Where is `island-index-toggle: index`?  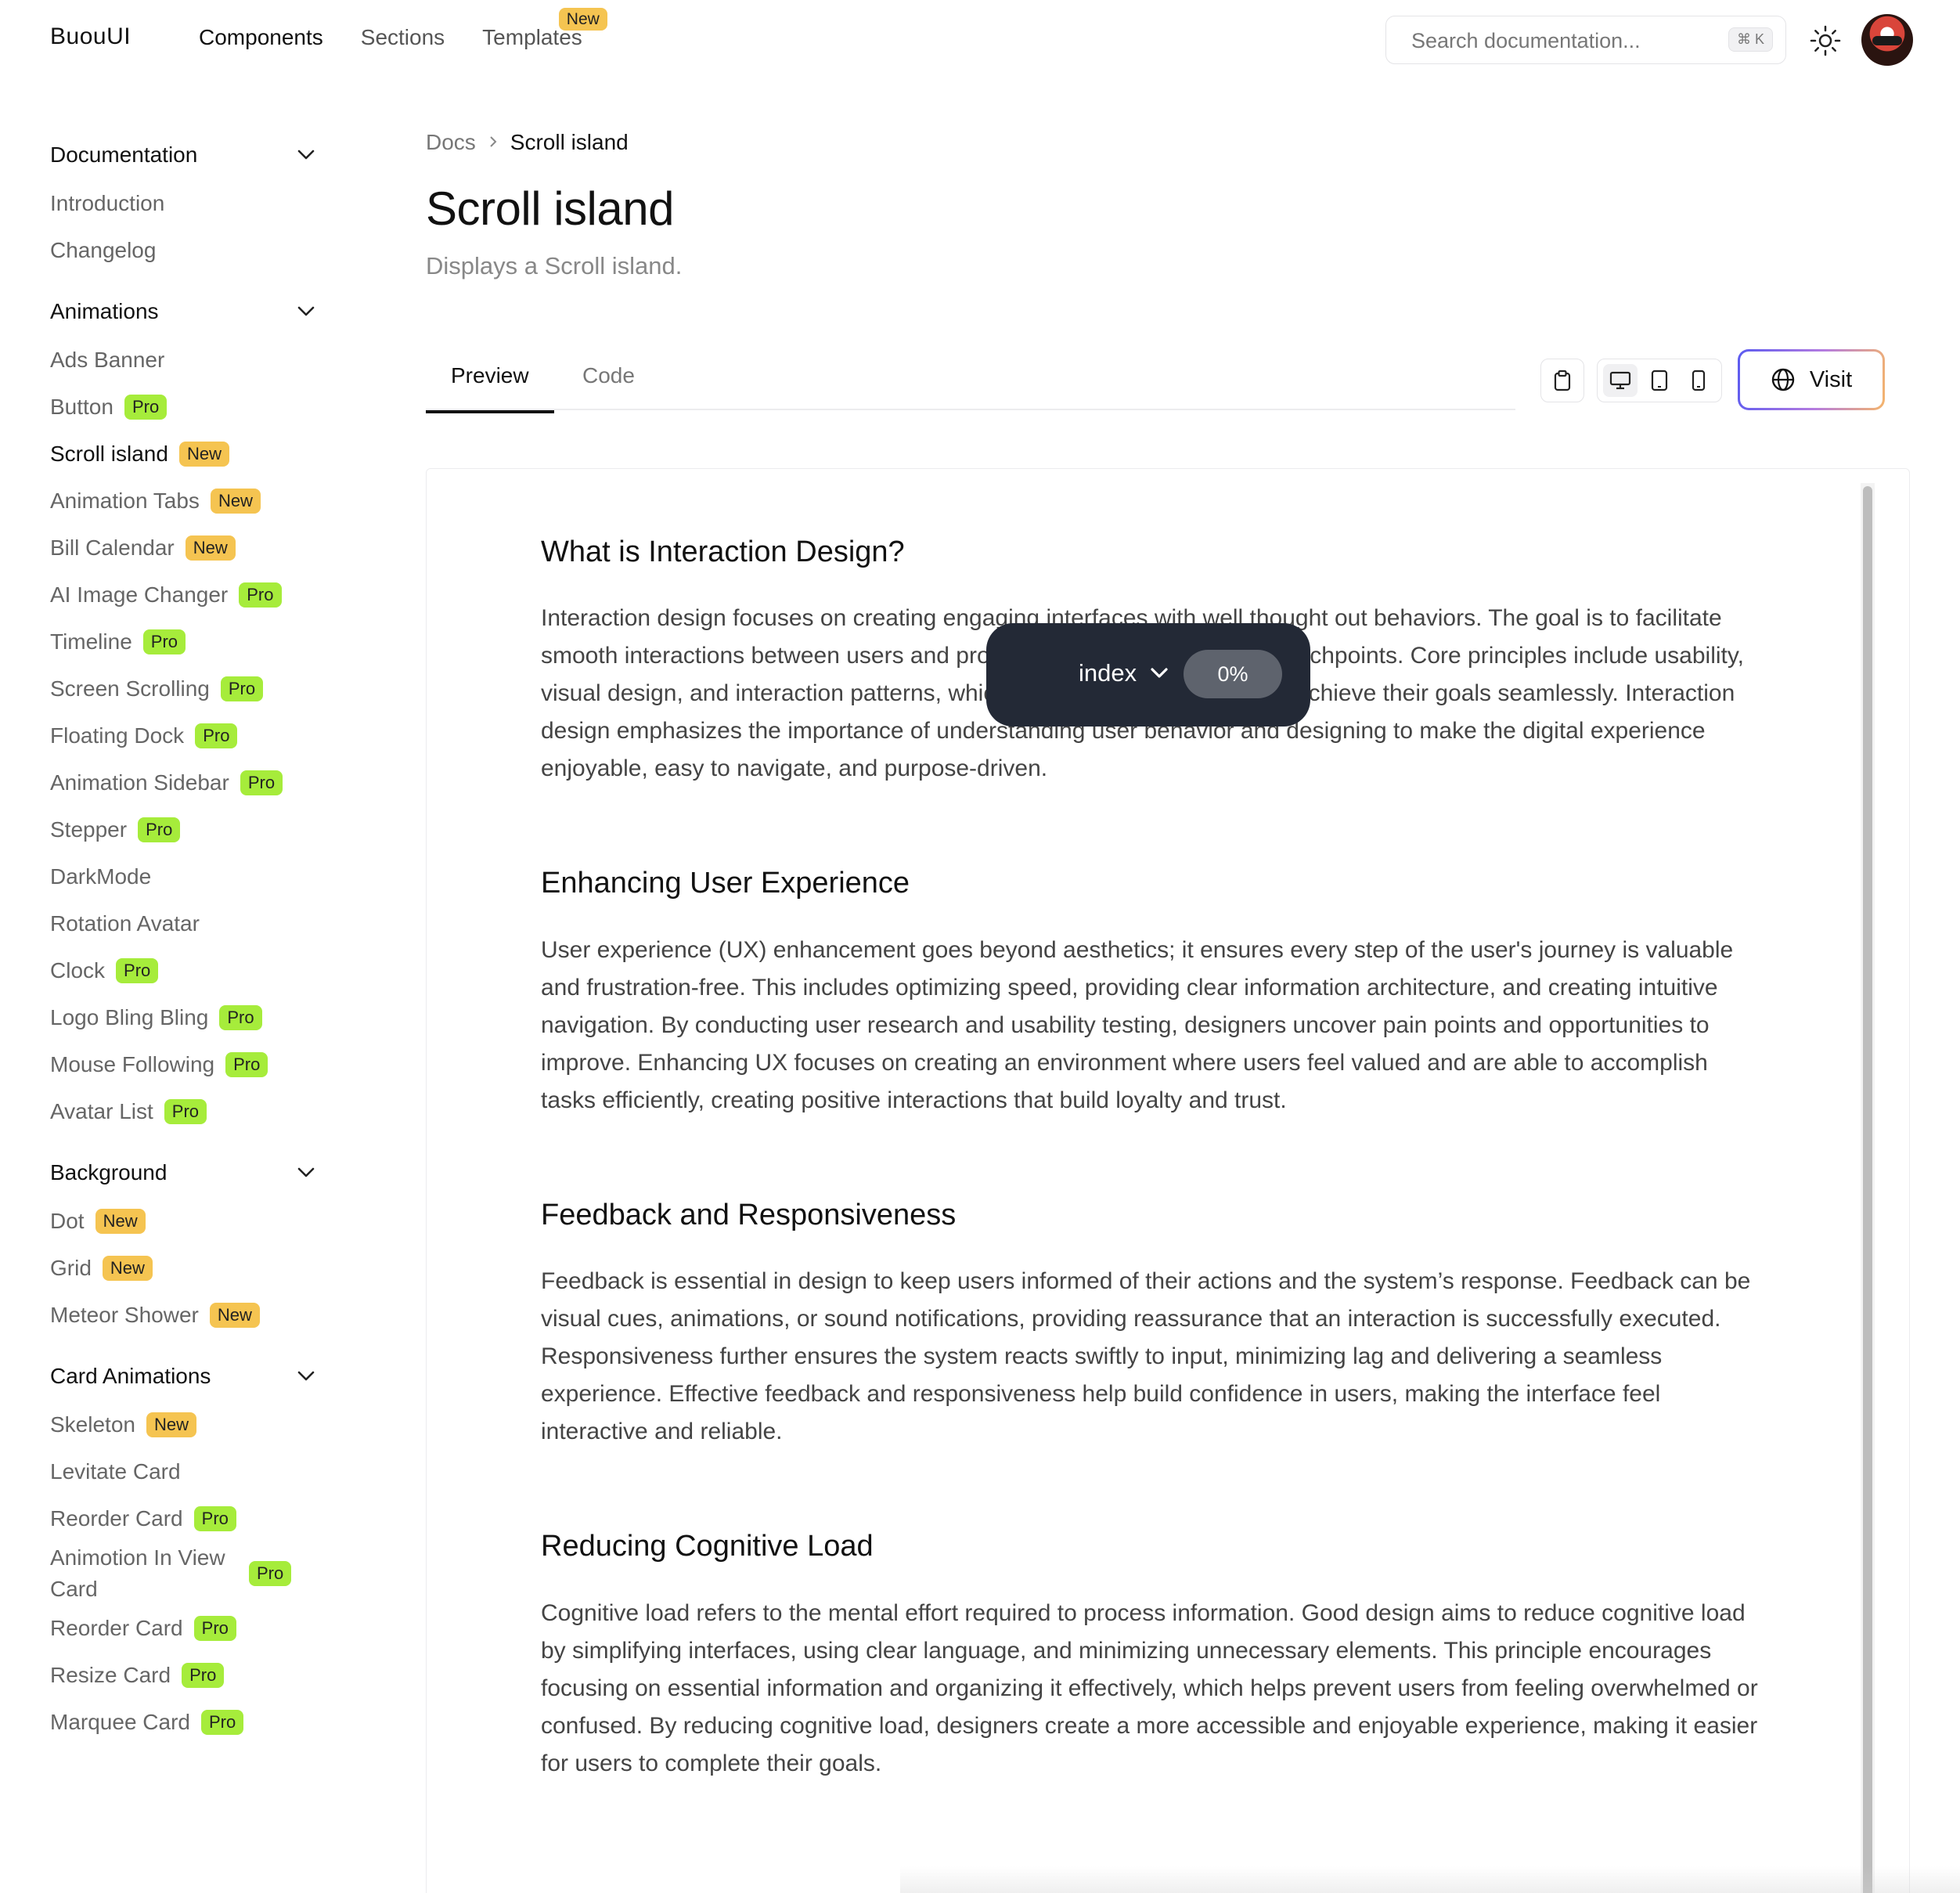
island-index-toggle: index is located at coordinates (1124, 673).